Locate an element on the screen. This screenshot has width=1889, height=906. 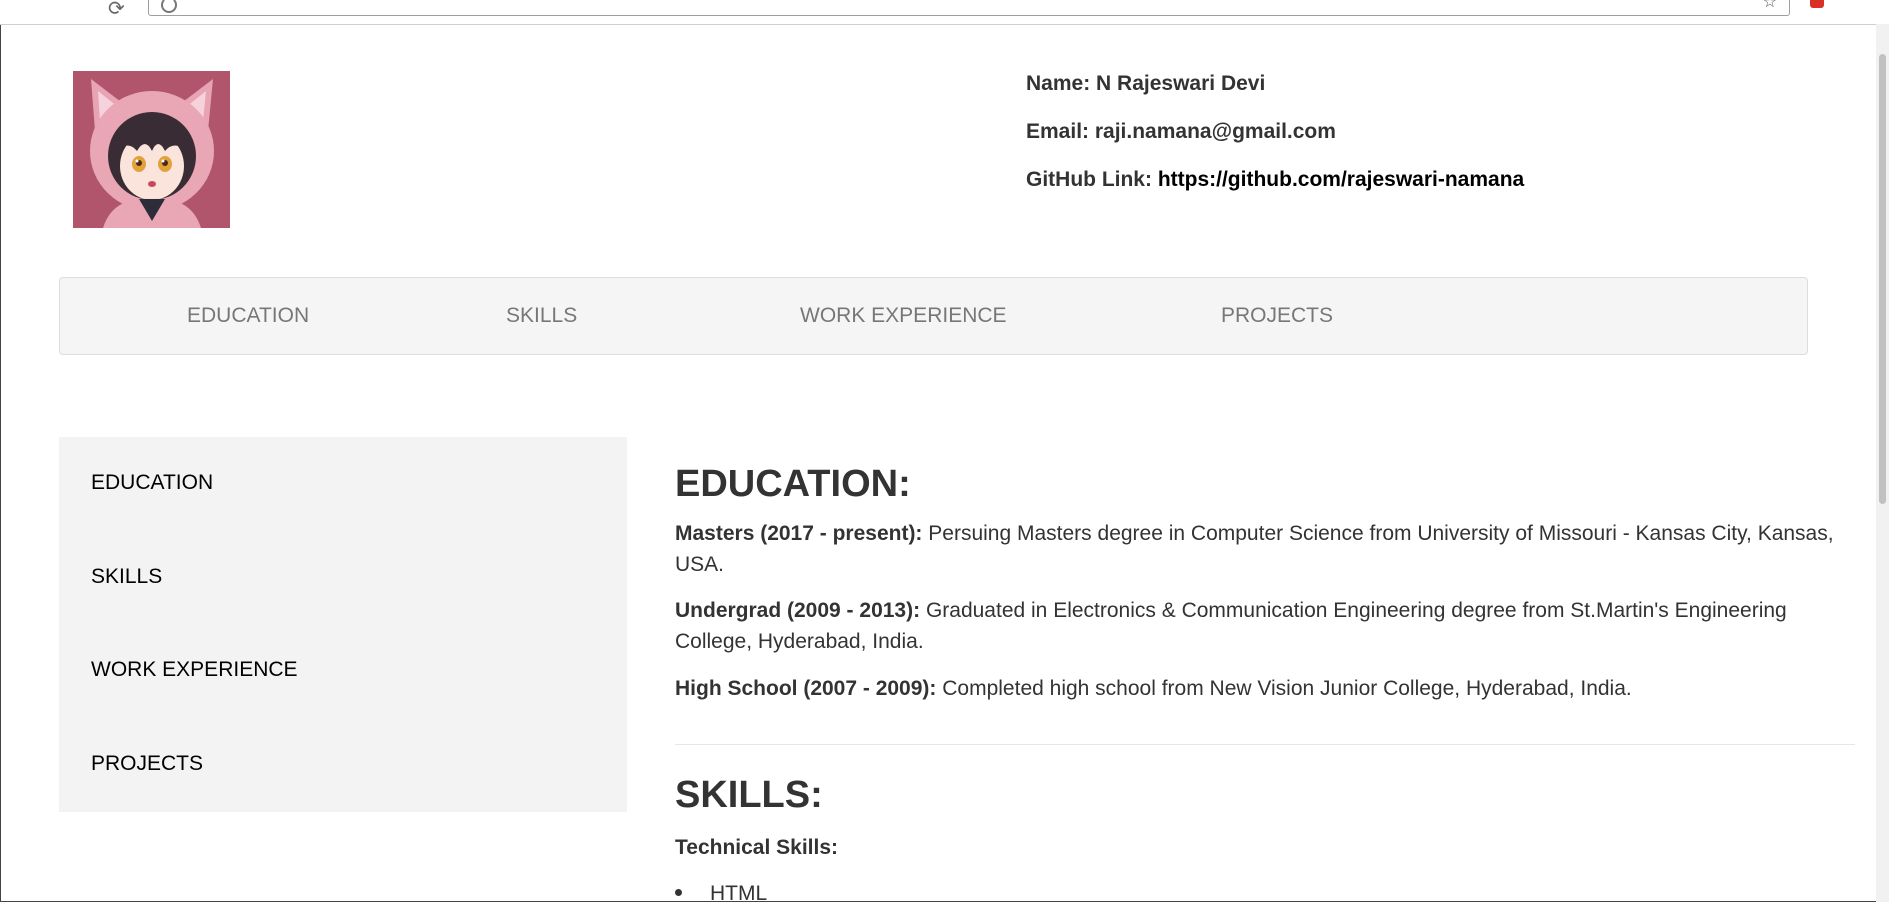
email-label: Email: is located at coordinates (1058, 131).